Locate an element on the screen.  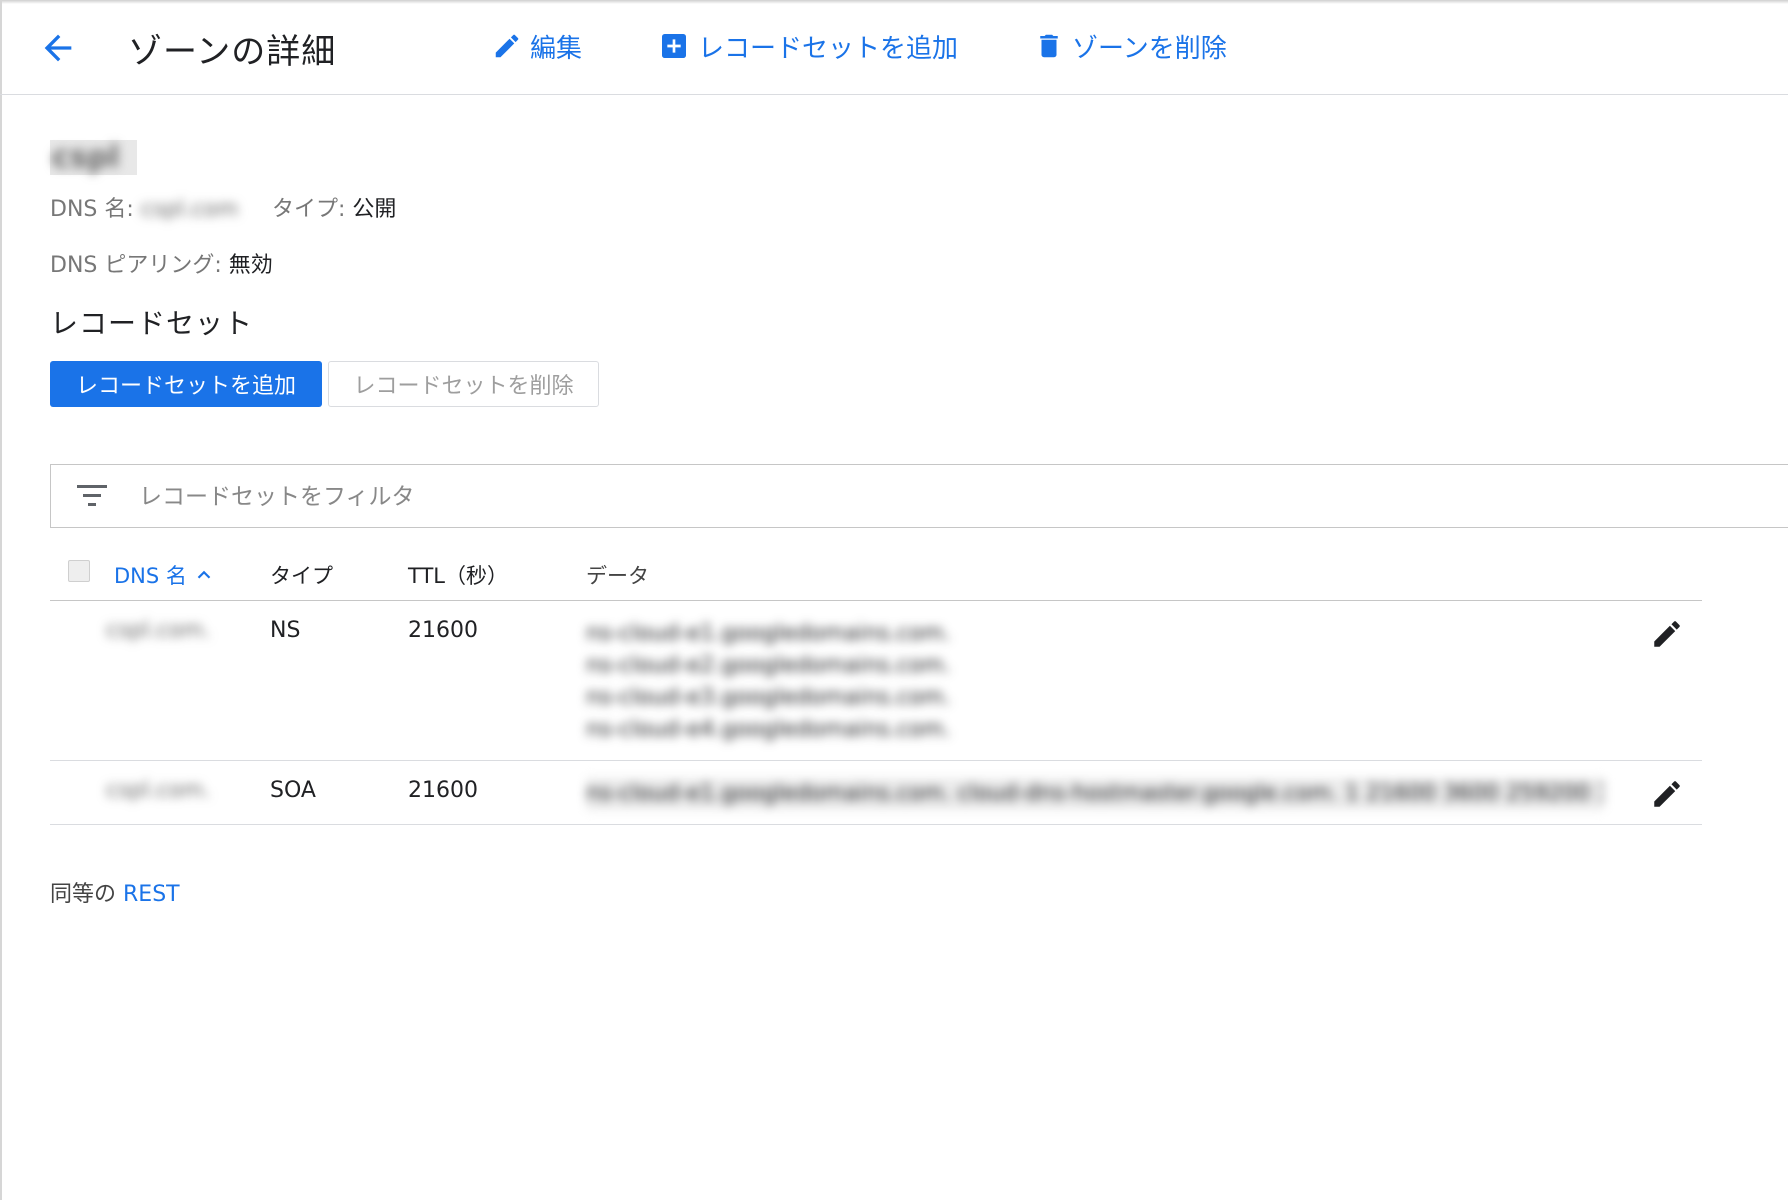
record-data-line: ns-cloud-e2.googledomains.com. is located at coordinates (768, 665).